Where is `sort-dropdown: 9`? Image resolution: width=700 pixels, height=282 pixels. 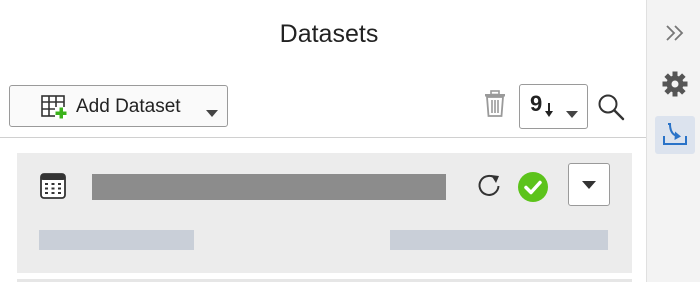 sort-dropdown: 9 is located at coordinates (553, 106).